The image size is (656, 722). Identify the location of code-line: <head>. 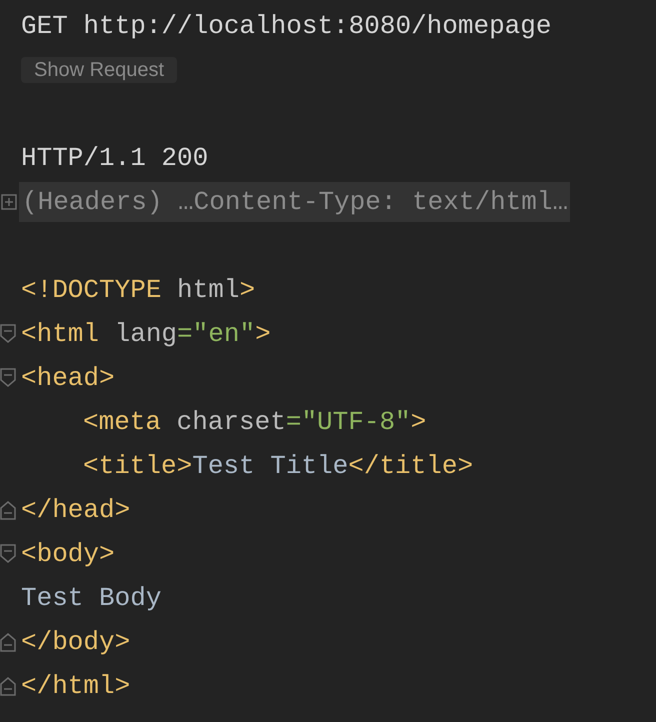
(68, 378).